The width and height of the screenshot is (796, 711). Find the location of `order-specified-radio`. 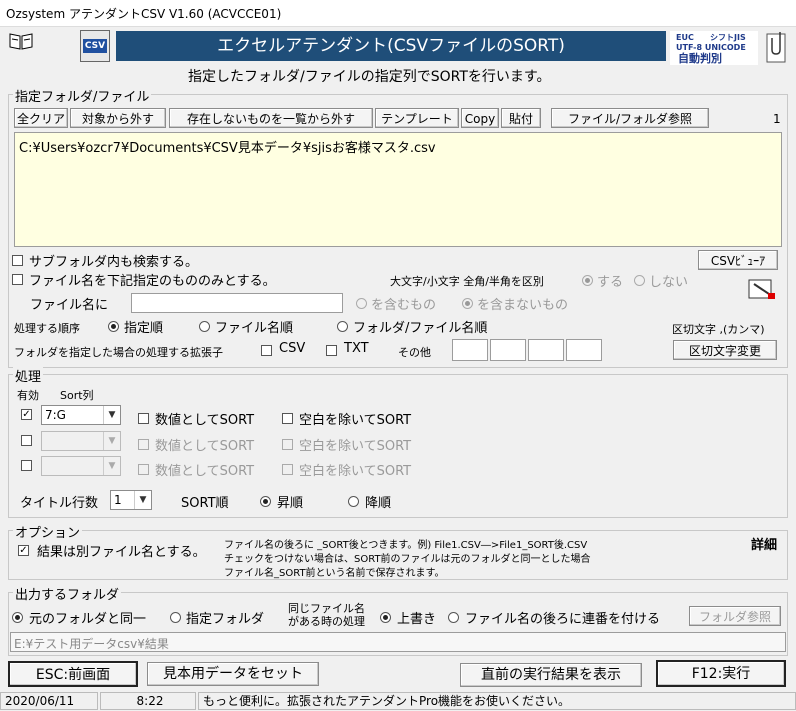

order-specified-radio is located at coordinates (113, 326).